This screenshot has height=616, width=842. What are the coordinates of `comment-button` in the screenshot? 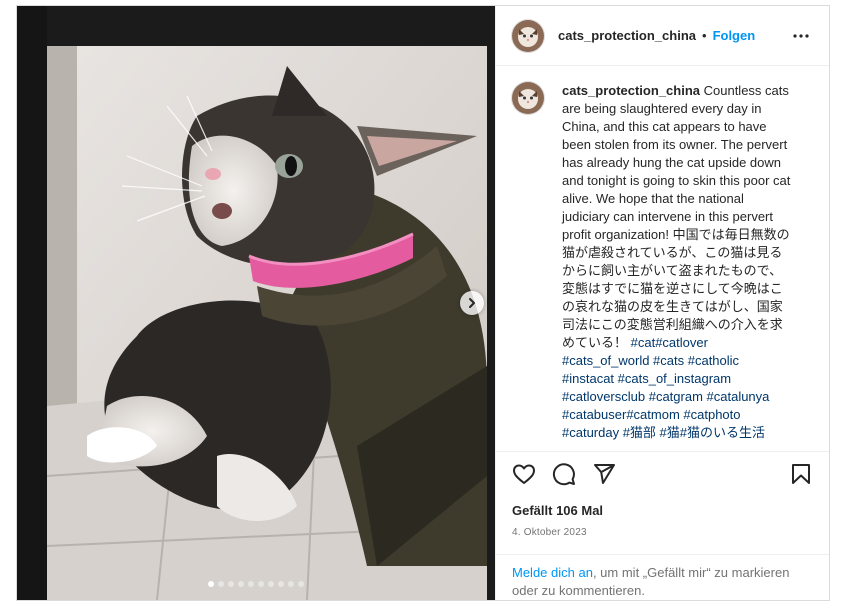 It's located at (564, 474).